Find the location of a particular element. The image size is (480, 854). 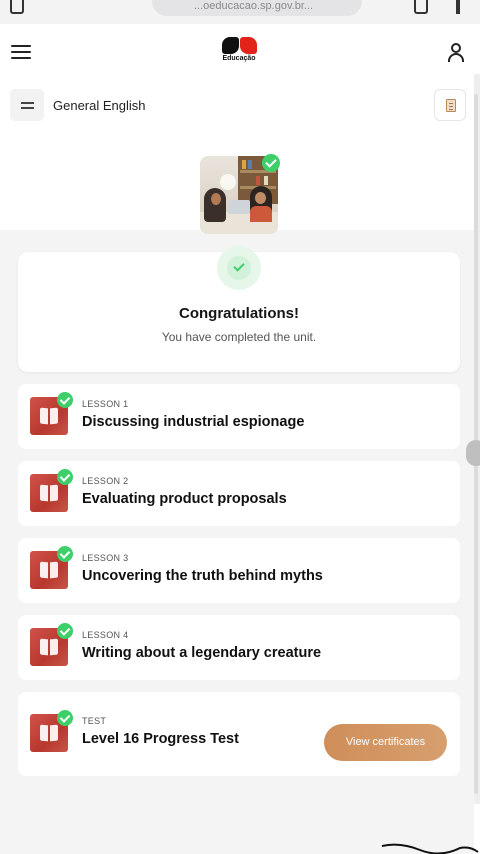

congrats-subtitle: You have completed the unit. is located at coordinates (239, 337).